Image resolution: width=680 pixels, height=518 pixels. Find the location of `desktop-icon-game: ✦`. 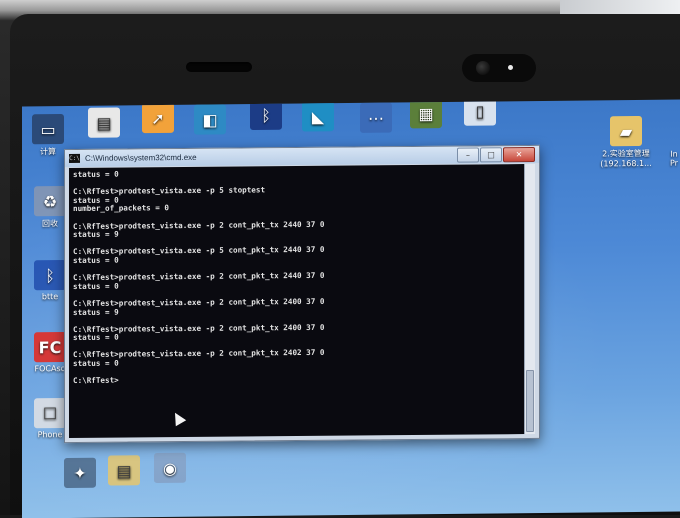

desktop-icon-game: ✦ is located at coordinates (80, 473).